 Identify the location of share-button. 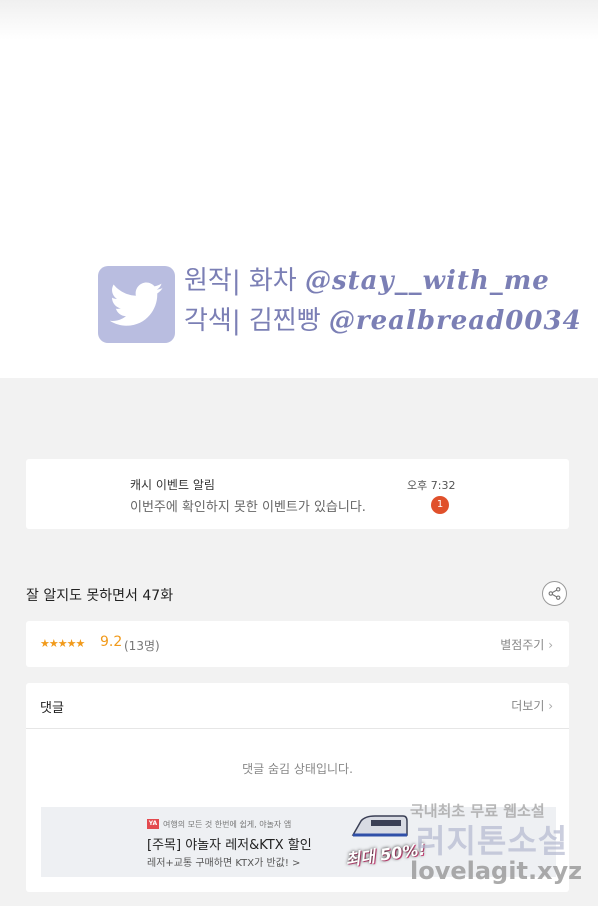
(554, 593).